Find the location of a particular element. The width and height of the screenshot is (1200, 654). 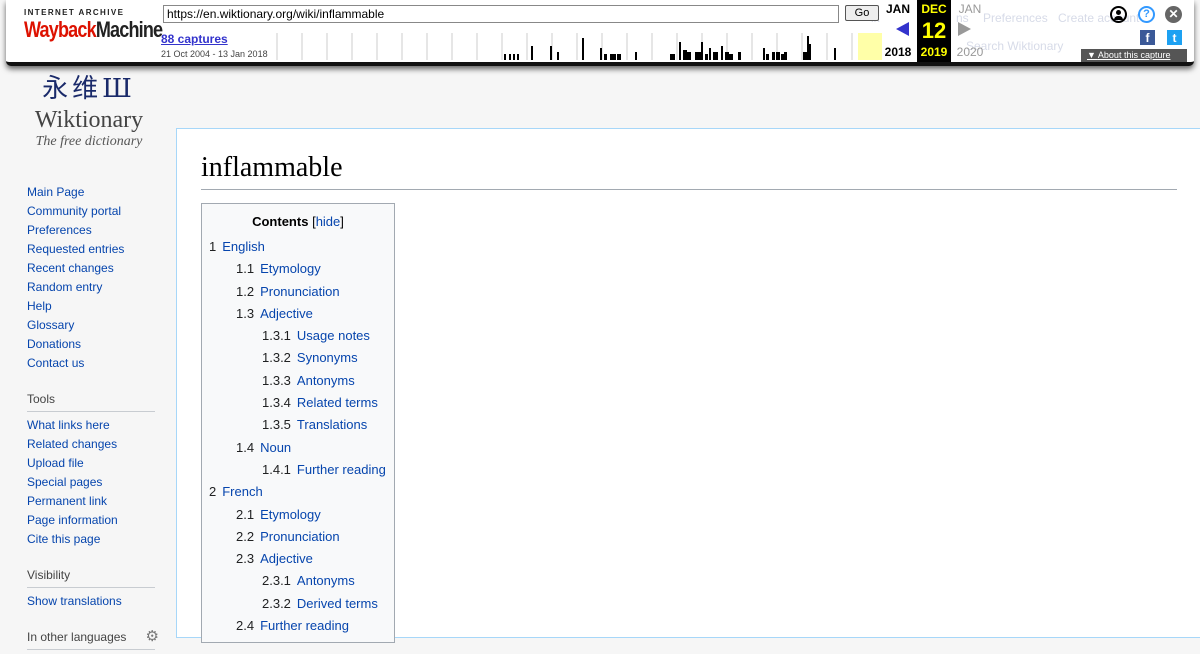

sidebar-link: Main Page is located at coordinates (91, 192).